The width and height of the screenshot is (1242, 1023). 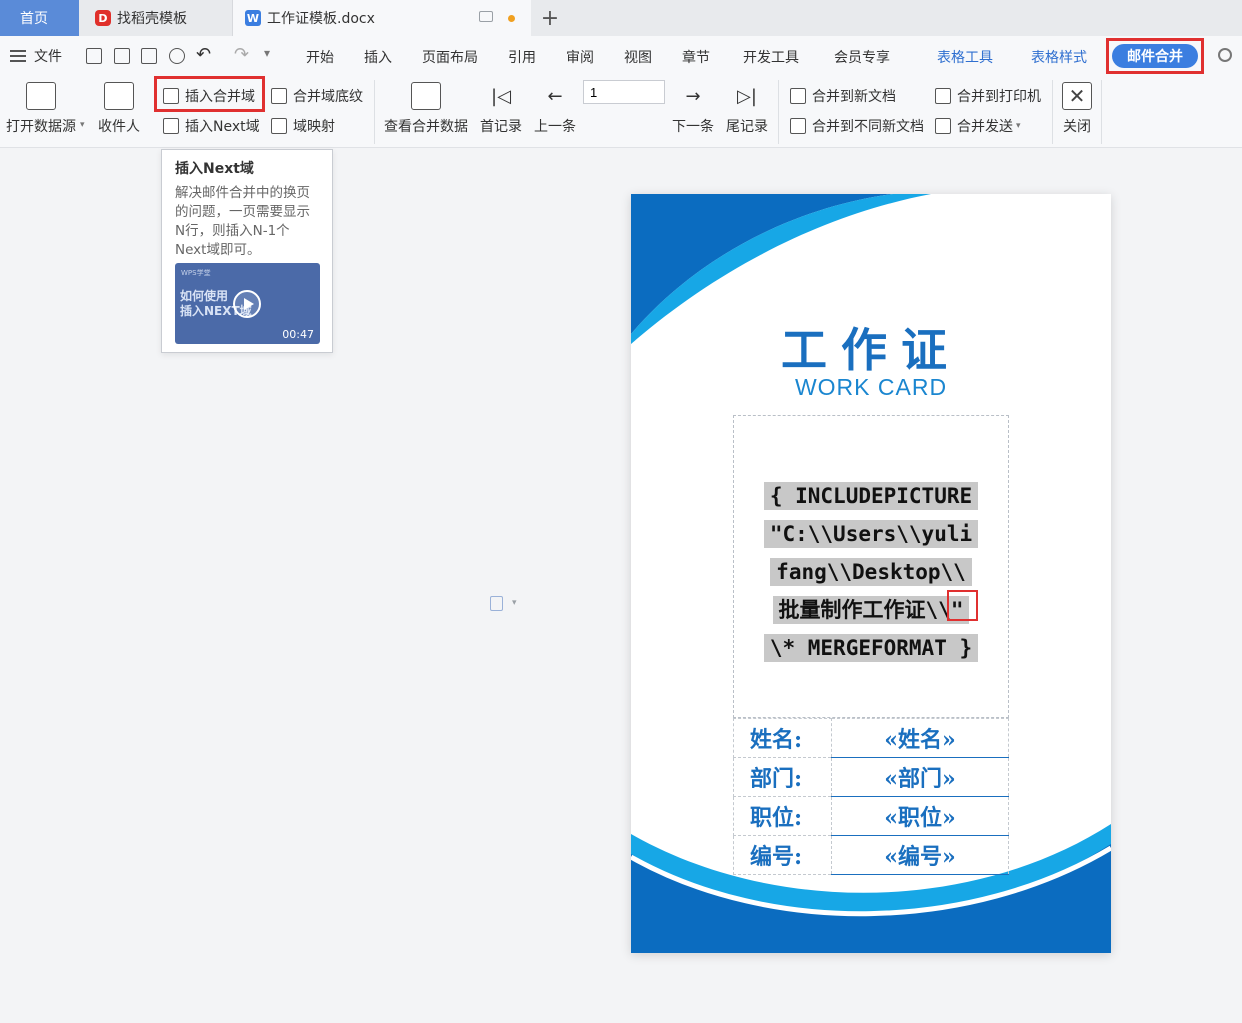 I want to click on file-menu-label: 文件, so click(x=48, y=57).